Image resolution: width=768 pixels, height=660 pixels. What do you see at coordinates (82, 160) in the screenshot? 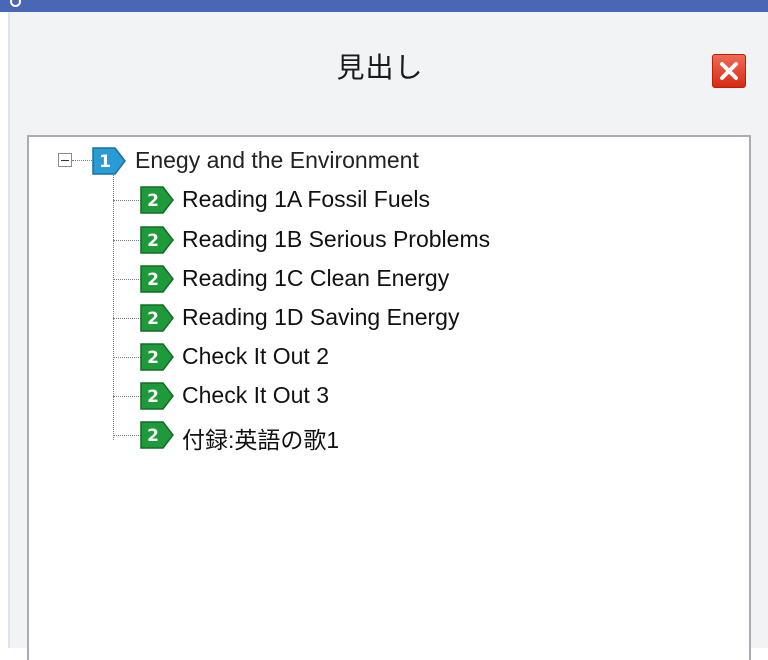
I see `tree-connector` at bounding box center [82, 160].